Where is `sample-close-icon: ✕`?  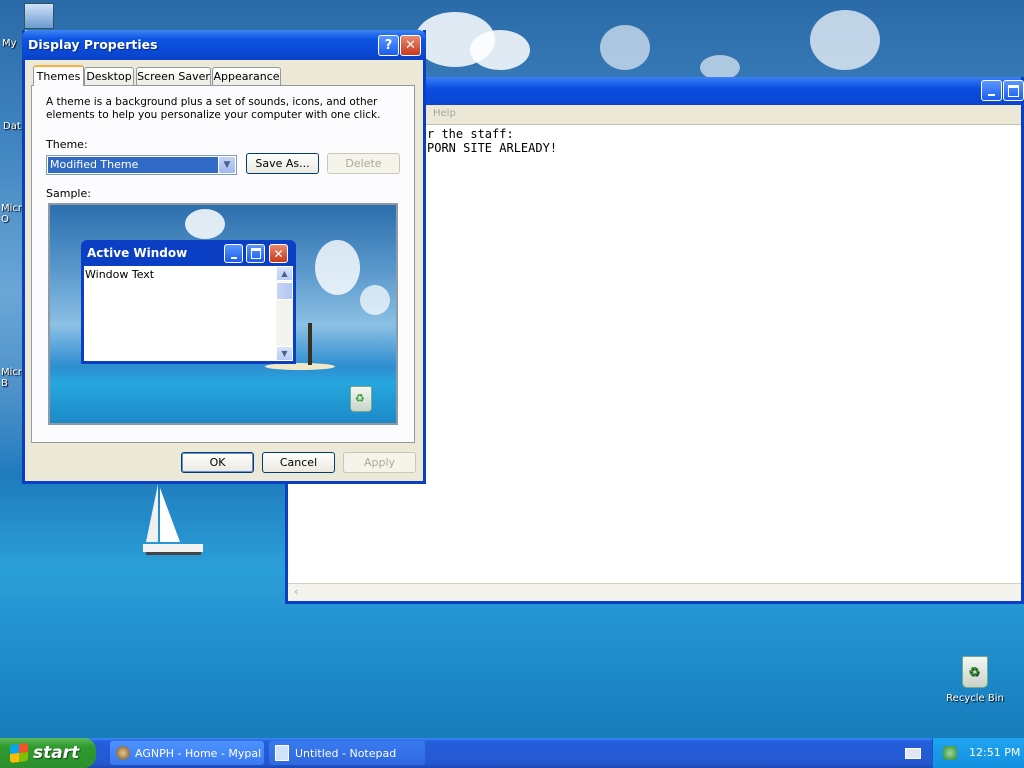 sample-close-icon: ✕ is located at coordinates (278, 253).